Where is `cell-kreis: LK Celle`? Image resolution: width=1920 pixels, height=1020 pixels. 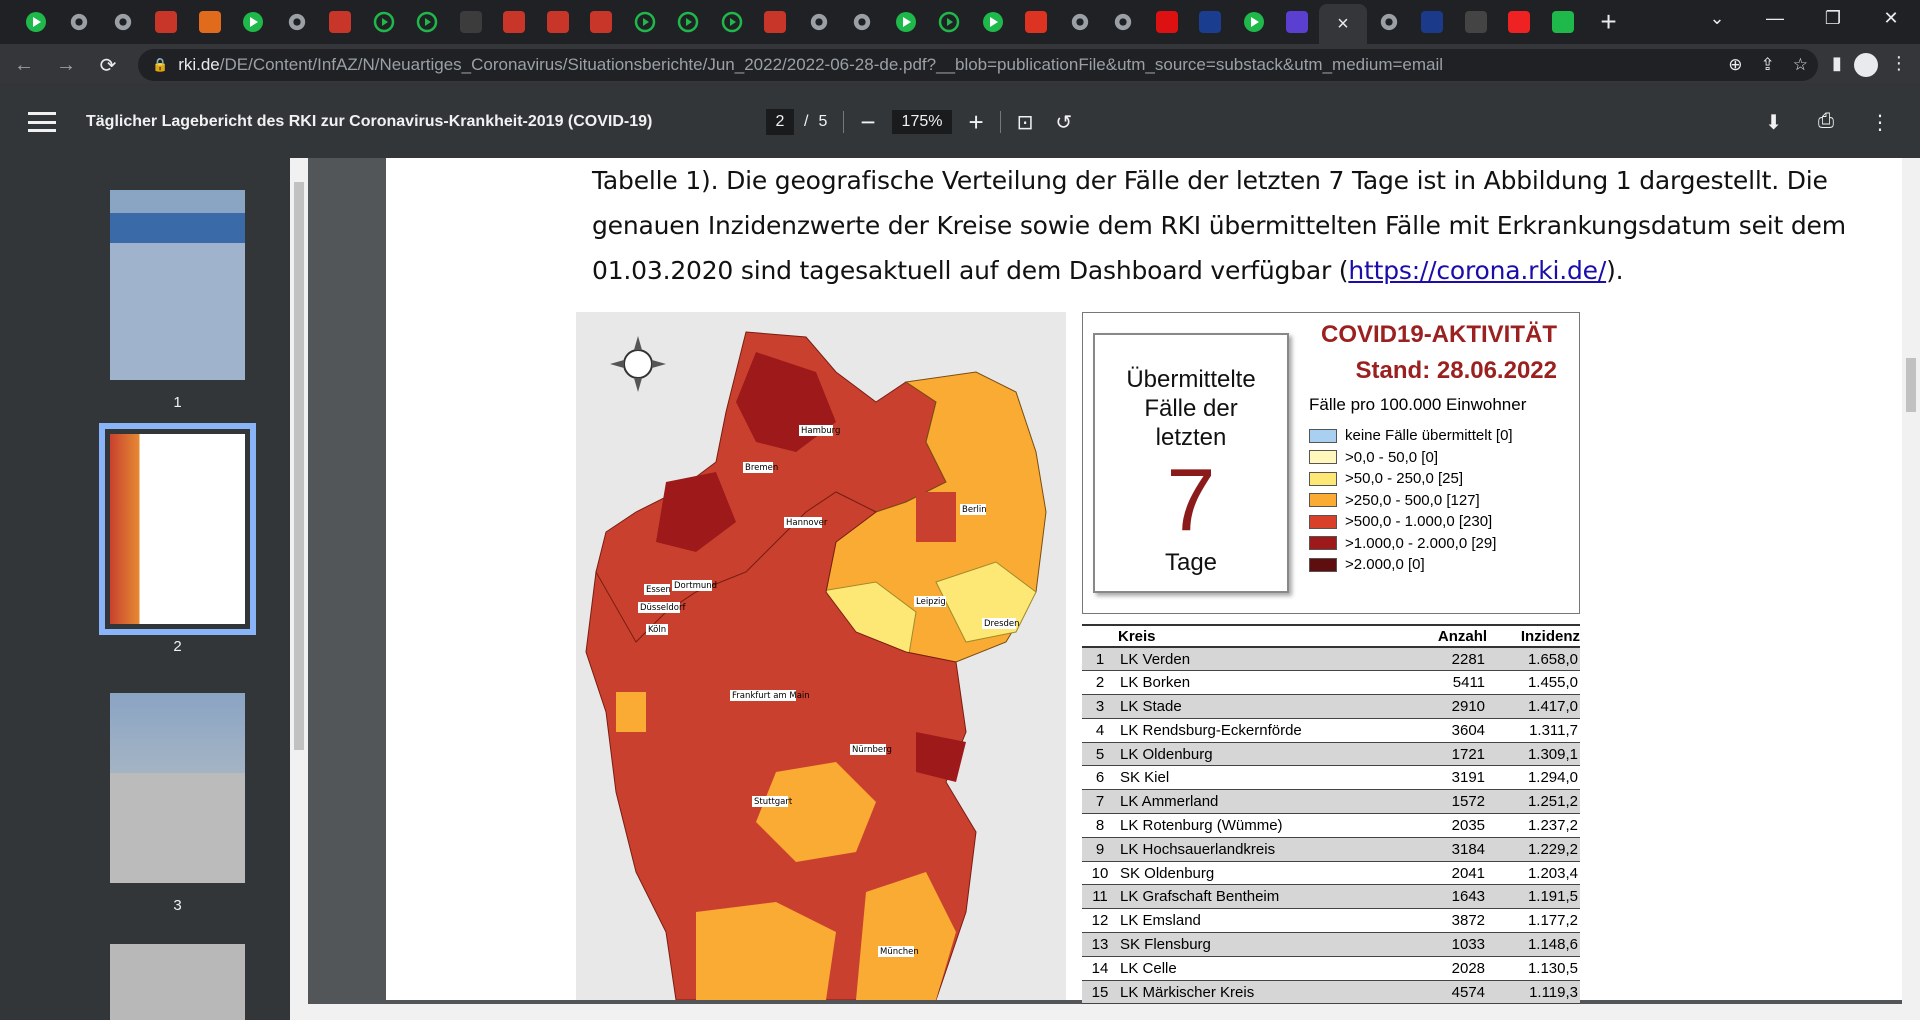 cell-kreis: LK Celle is located at coordinates (1264, 968).